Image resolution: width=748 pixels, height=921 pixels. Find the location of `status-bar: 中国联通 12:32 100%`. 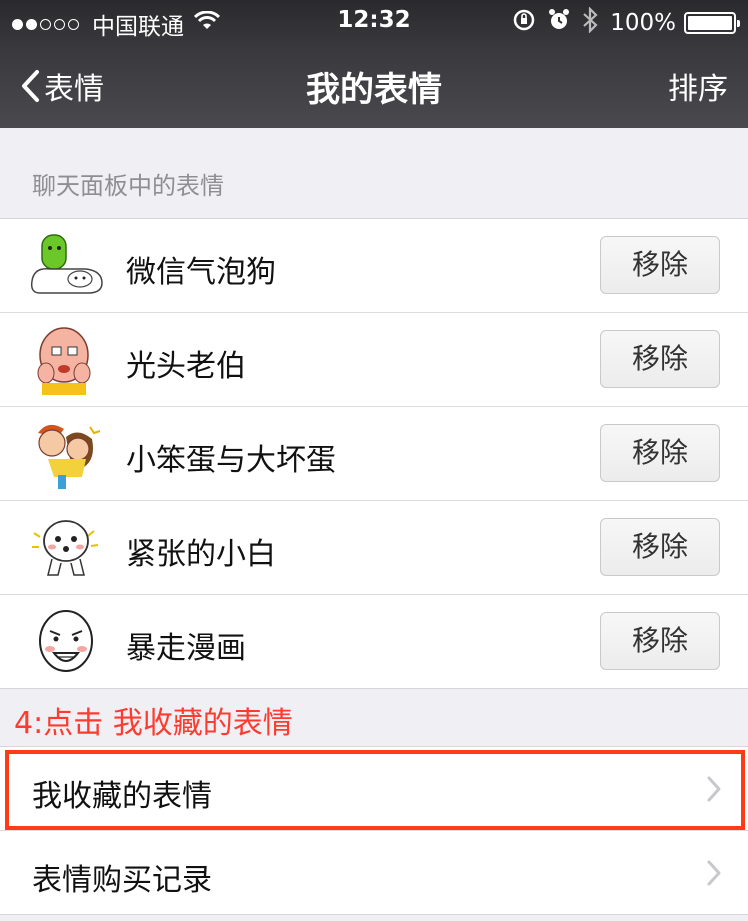

status-bar: 中国联通 12:32 100% is located at coordinates (374, 20).